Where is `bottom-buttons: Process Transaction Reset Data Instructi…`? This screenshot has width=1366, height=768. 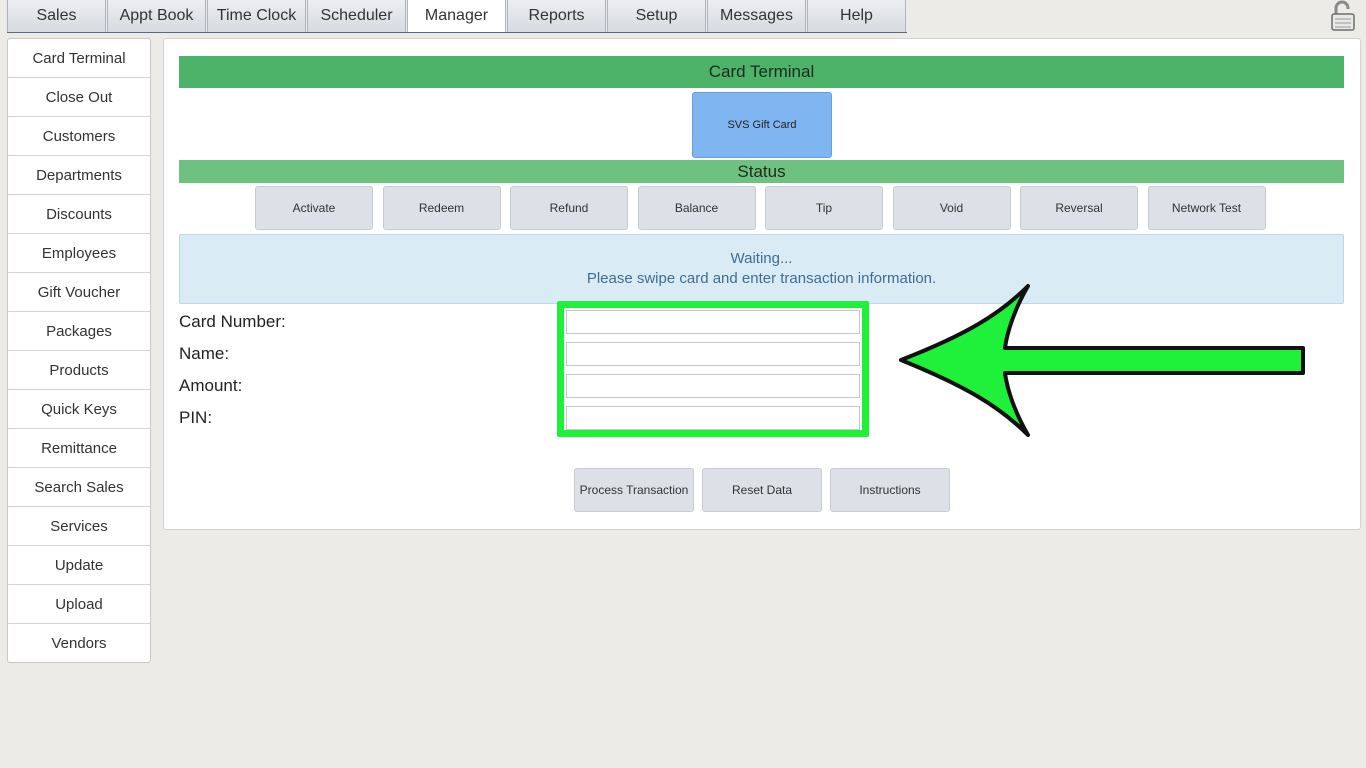
bottom-buttons: Process Transaction Reset Data Instructi… is located at coordinates (766, 490).